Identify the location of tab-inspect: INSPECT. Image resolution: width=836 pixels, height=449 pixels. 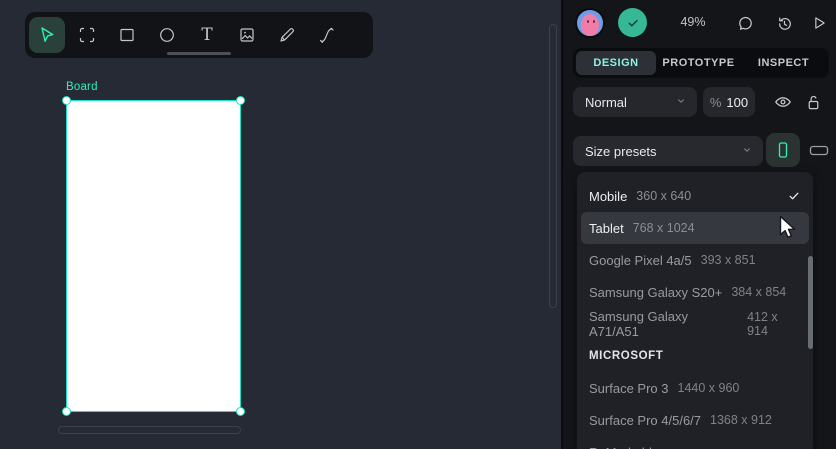
(783, 63).